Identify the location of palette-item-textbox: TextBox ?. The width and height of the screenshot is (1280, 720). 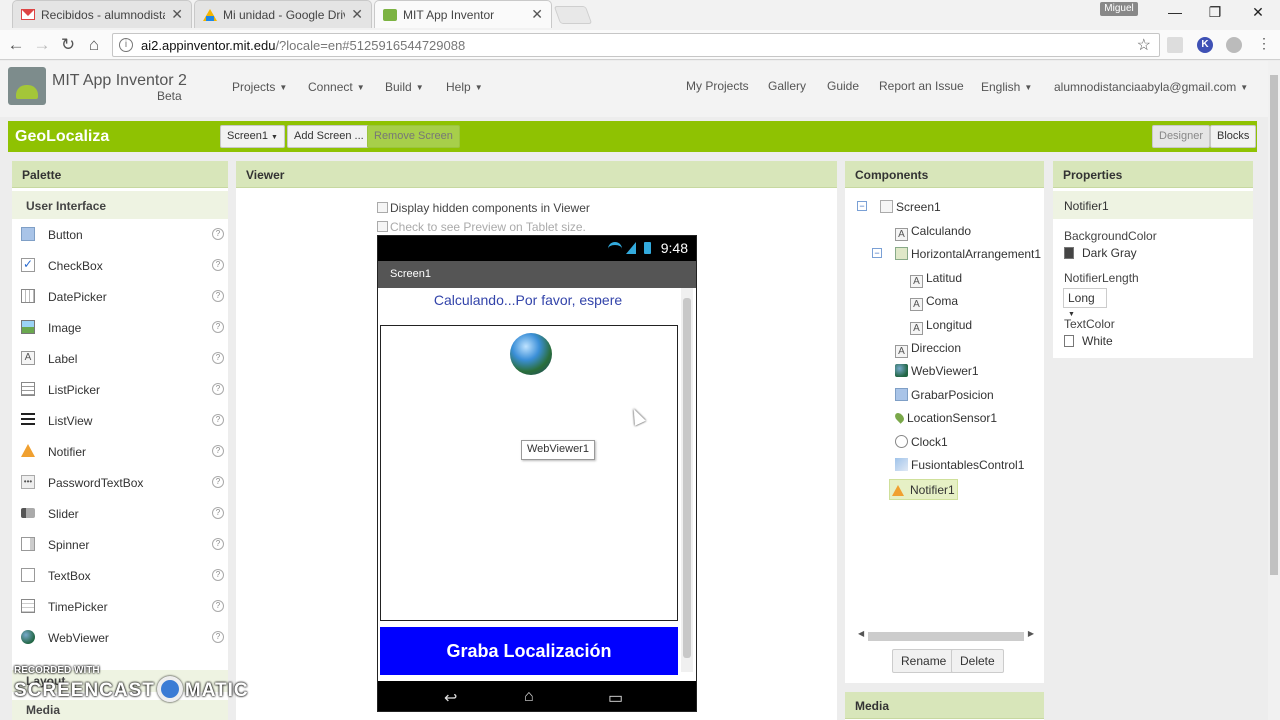
(120, 574).